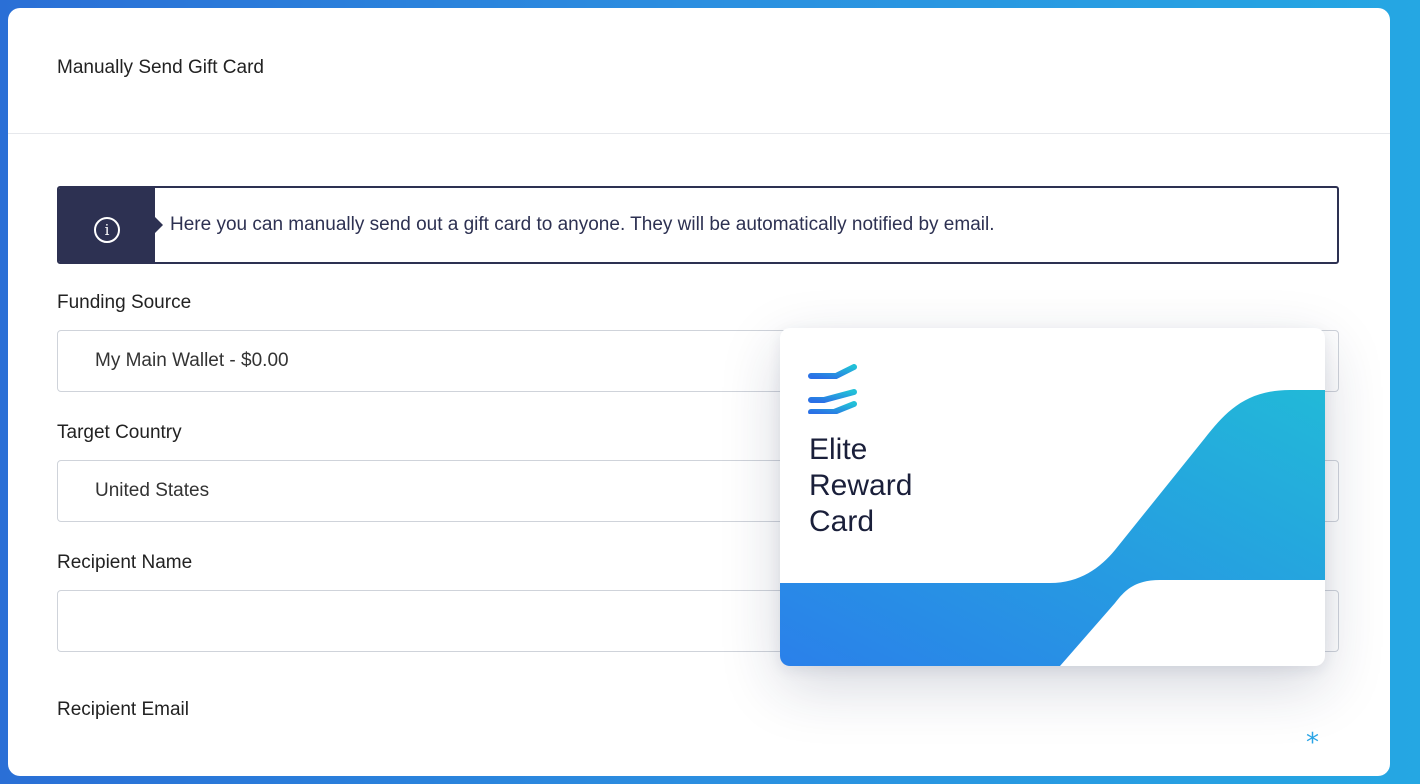 This screenshot has height=784, width=1420. I want to click on asterisk-icon: *, so click(1312, 743).